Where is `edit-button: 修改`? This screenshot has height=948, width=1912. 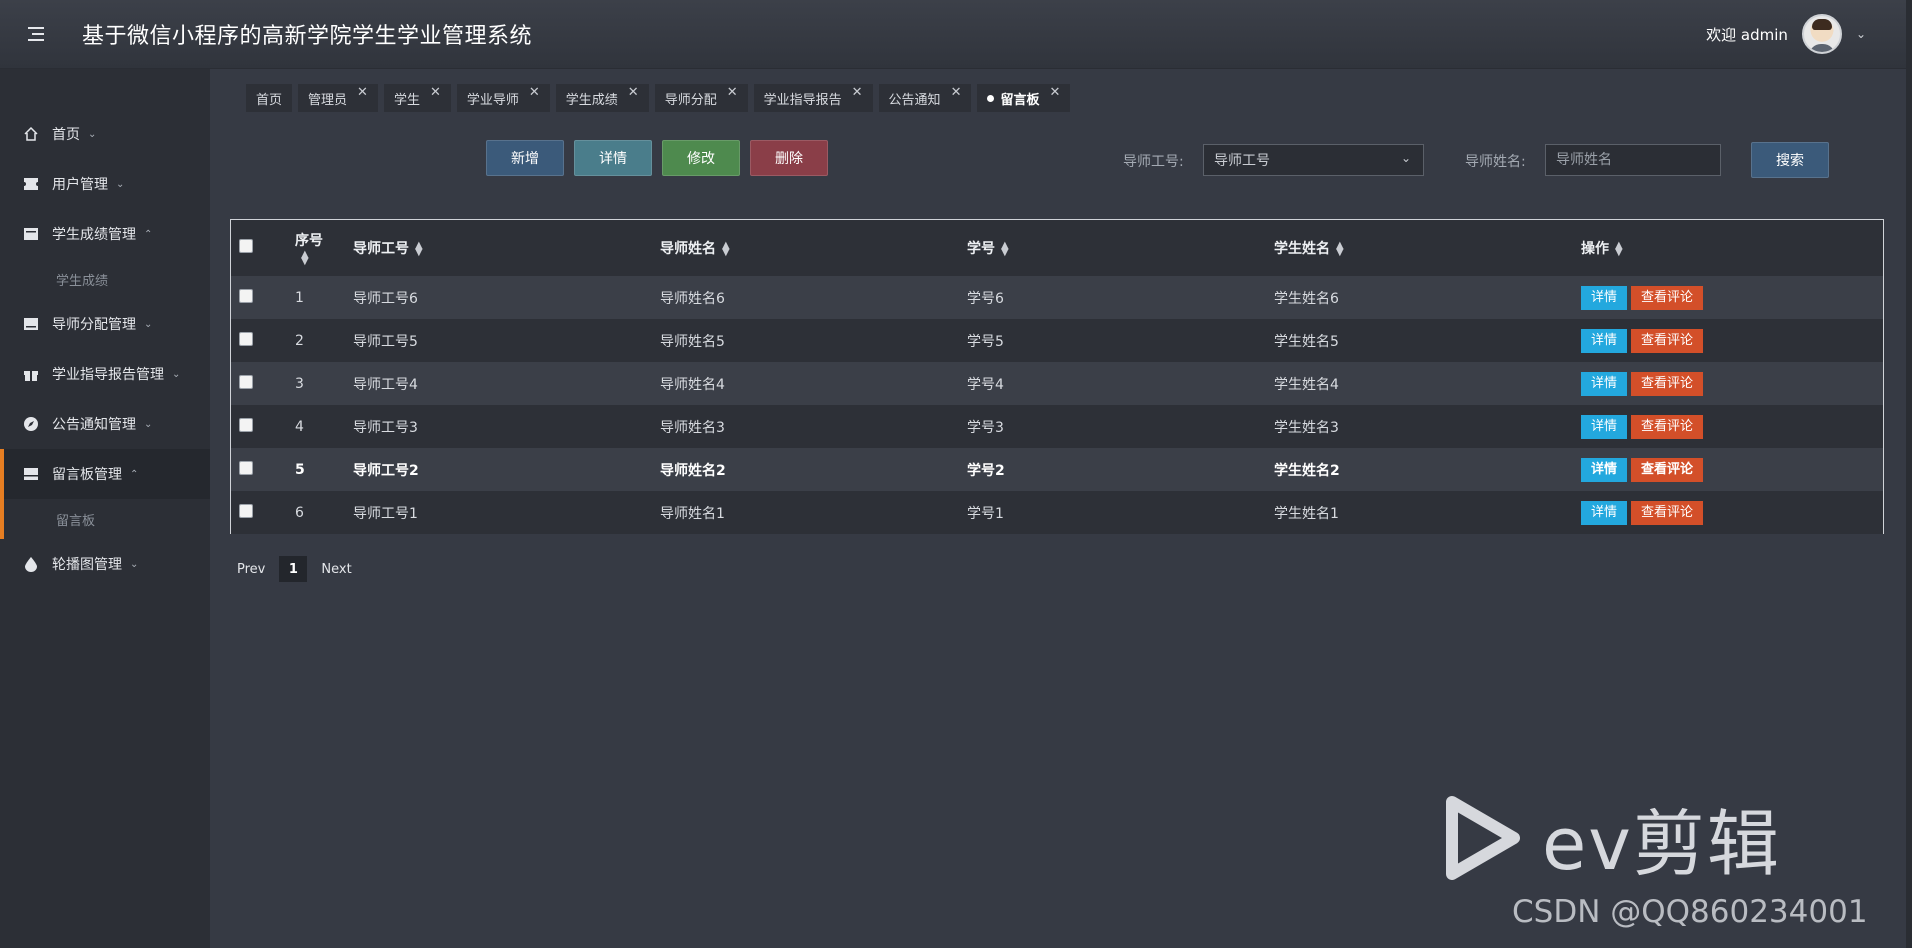
edit-button: 修改 is located at coordinates (701, 158).